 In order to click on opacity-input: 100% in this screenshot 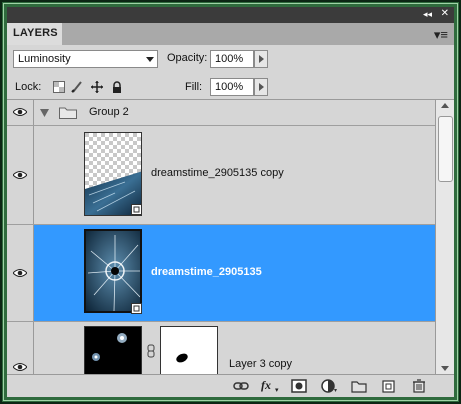, I will do `click(232, 59)`.